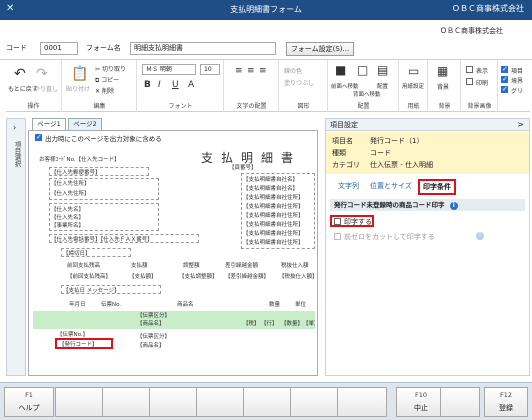  I want to click on company-name: ＯＢＣ商事株式会社, so click(488, 8).